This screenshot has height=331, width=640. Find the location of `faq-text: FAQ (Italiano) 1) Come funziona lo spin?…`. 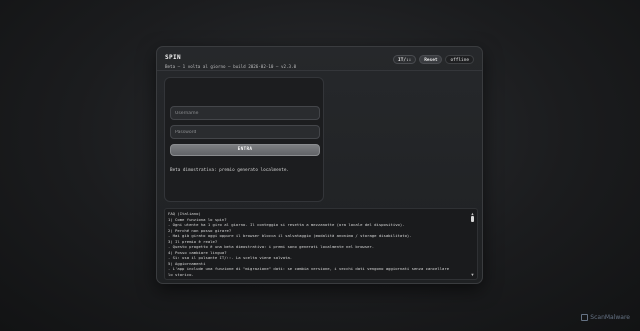

faq-text: FAQ (Italiano) 1) Come funziona lo spin?… is located at coordinates (317, 244).